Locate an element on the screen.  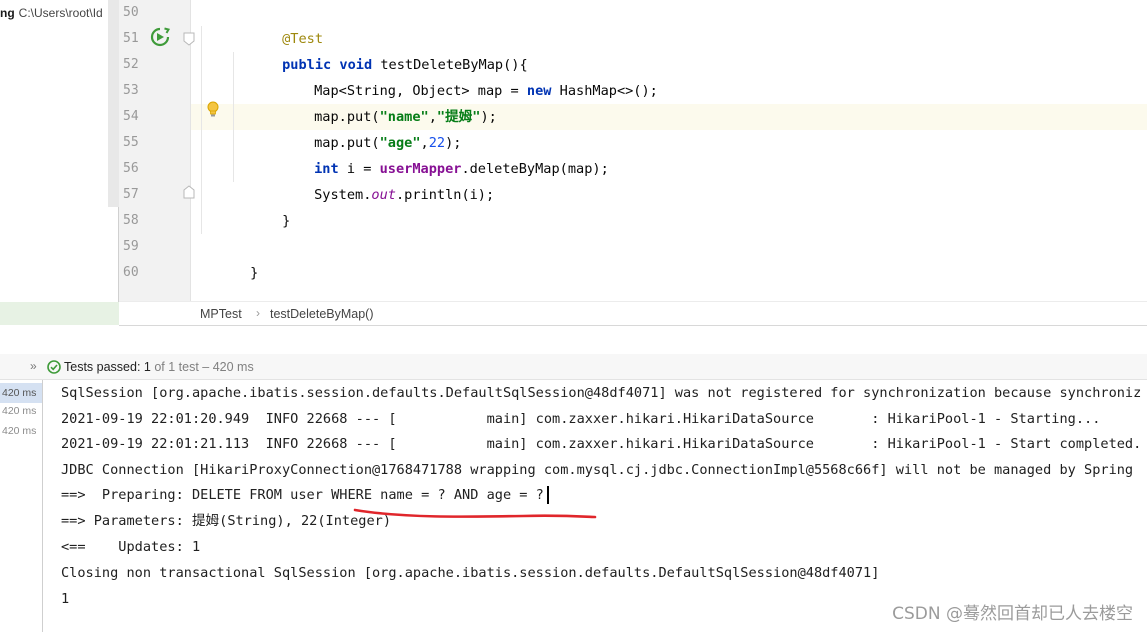
code-line-53: map.put("name","提姆"); is located at coordinates (706, 101).